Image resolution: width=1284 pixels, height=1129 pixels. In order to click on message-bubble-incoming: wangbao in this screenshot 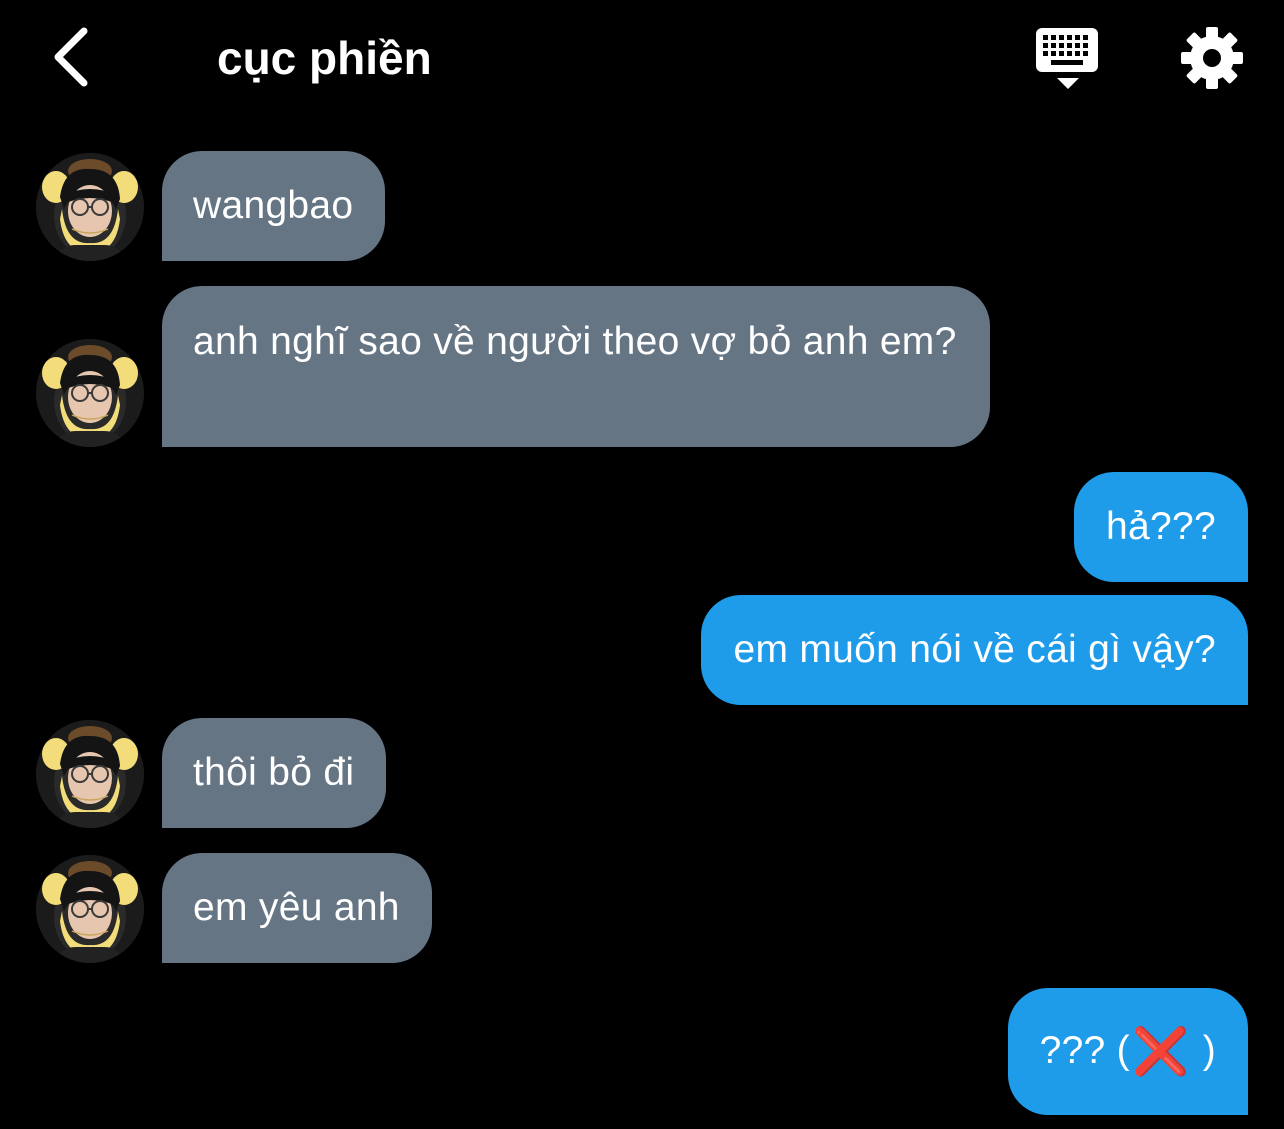, I will do `click(274, 206)`.